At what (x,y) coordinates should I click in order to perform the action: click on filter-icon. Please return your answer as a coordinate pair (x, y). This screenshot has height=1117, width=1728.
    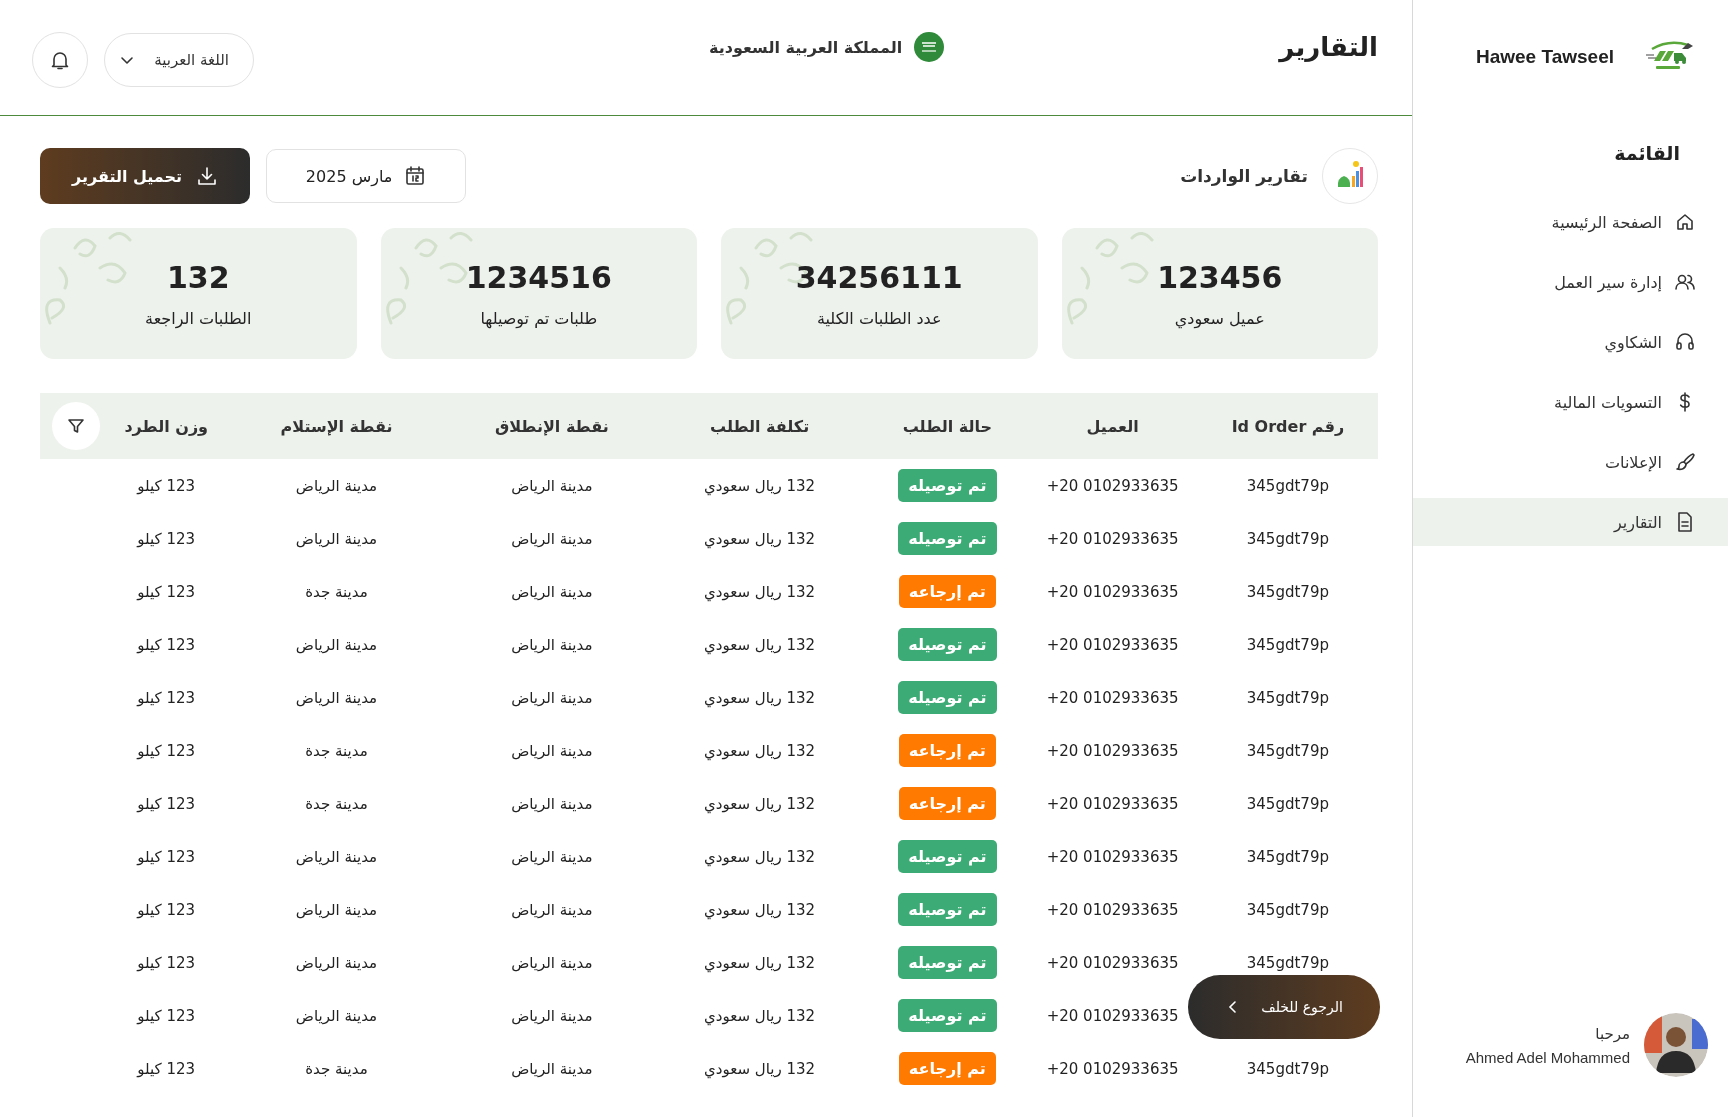
    Looking at the image, I should click on (75, 426).